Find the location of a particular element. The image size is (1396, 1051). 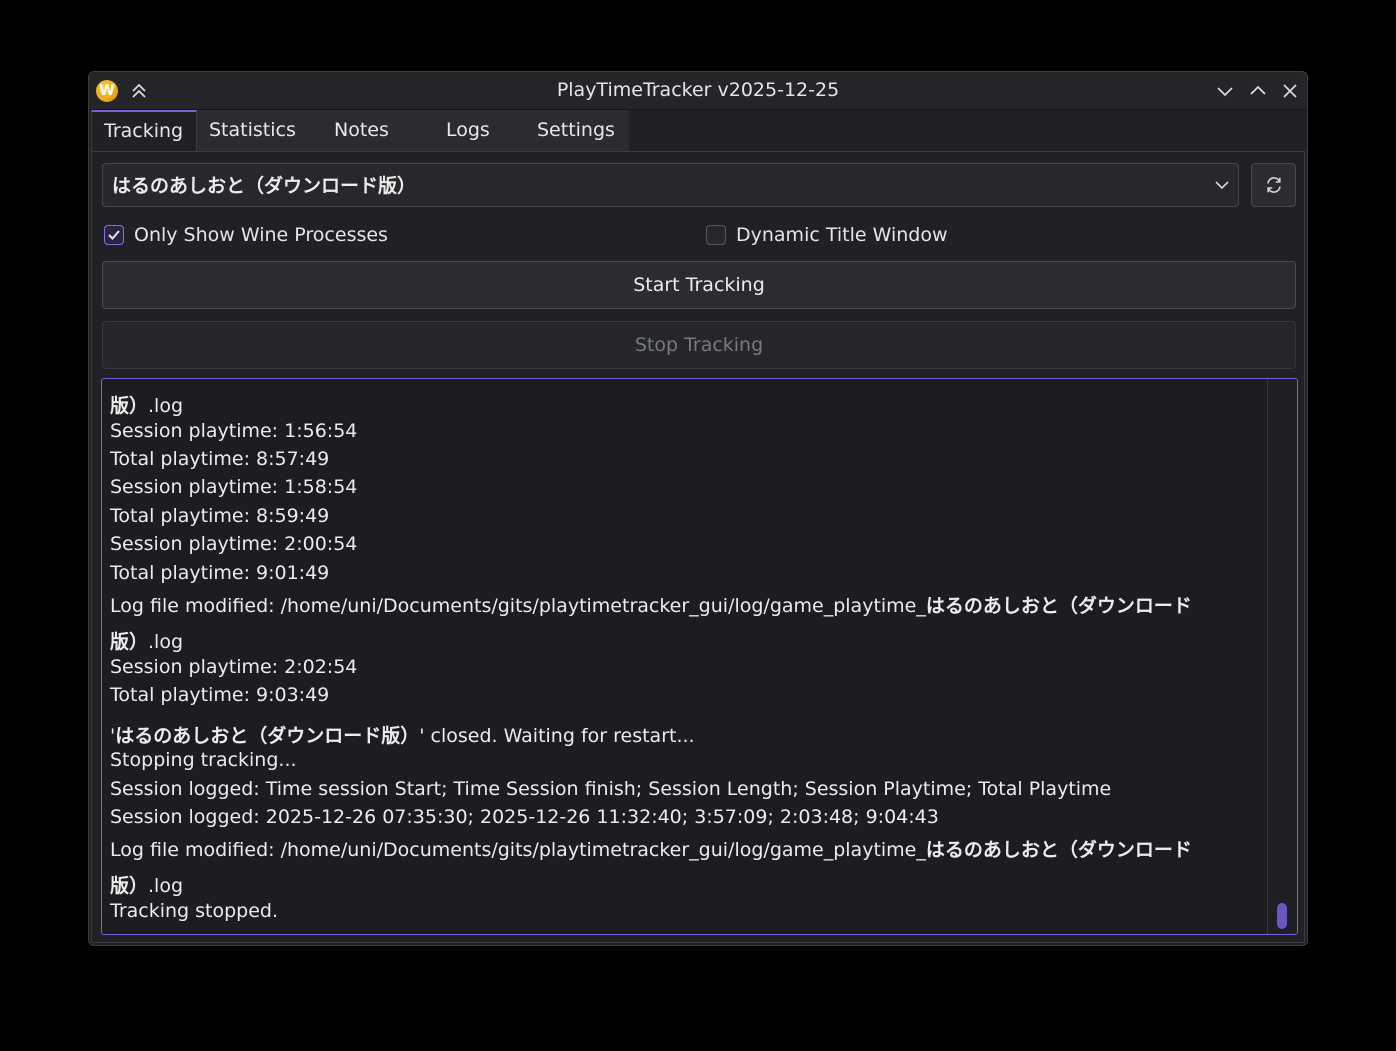

close-icon is located at coordinates (1290, 91).